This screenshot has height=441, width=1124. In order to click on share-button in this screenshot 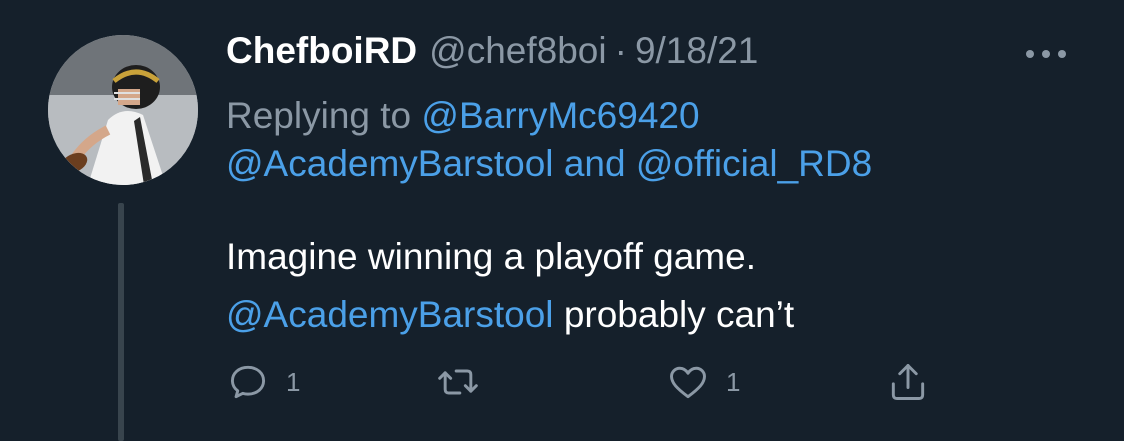, I will do `click(908, 382)`.